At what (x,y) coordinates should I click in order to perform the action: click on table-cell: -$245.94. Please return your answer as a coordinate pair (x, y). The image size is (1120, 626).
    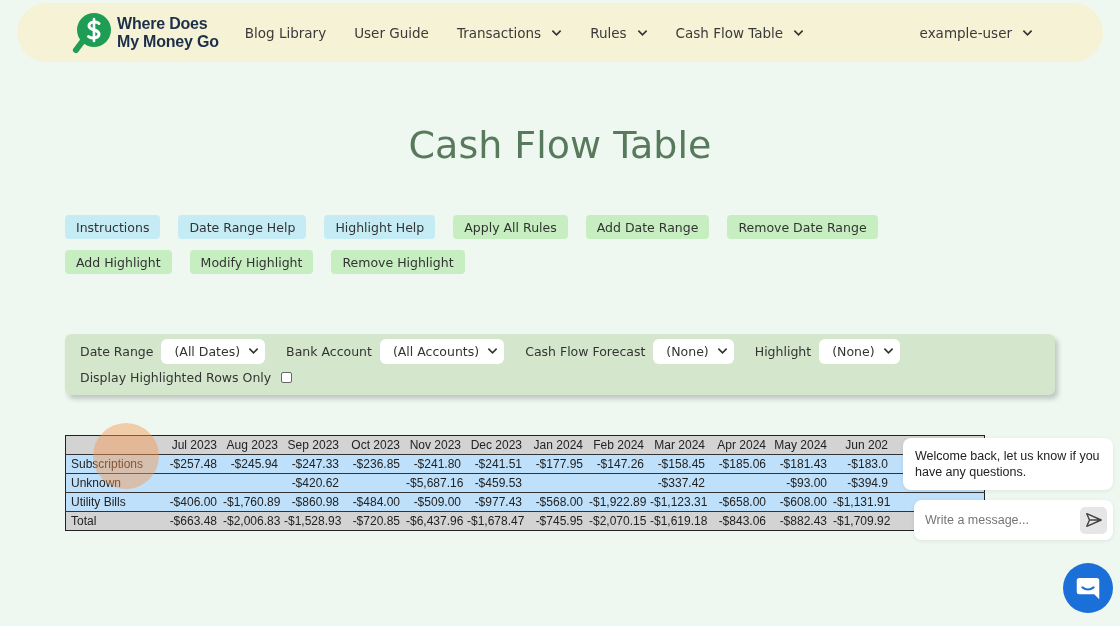
    Looking at the image, I should click on (250, 464).